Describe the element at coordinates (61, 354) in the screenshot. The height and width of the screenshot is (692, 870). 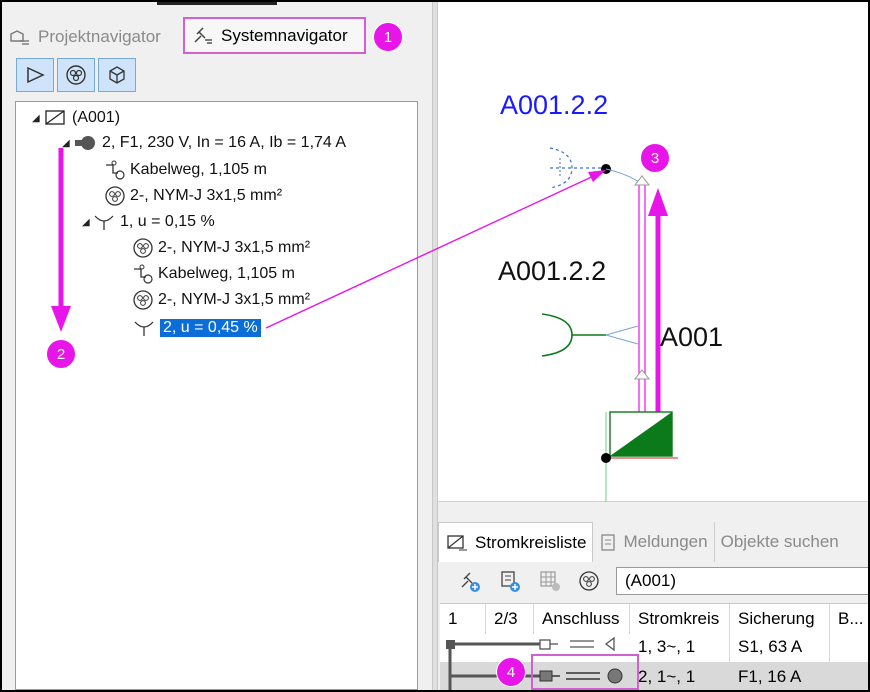
I see `annotation-badge-2: 2` at that location.